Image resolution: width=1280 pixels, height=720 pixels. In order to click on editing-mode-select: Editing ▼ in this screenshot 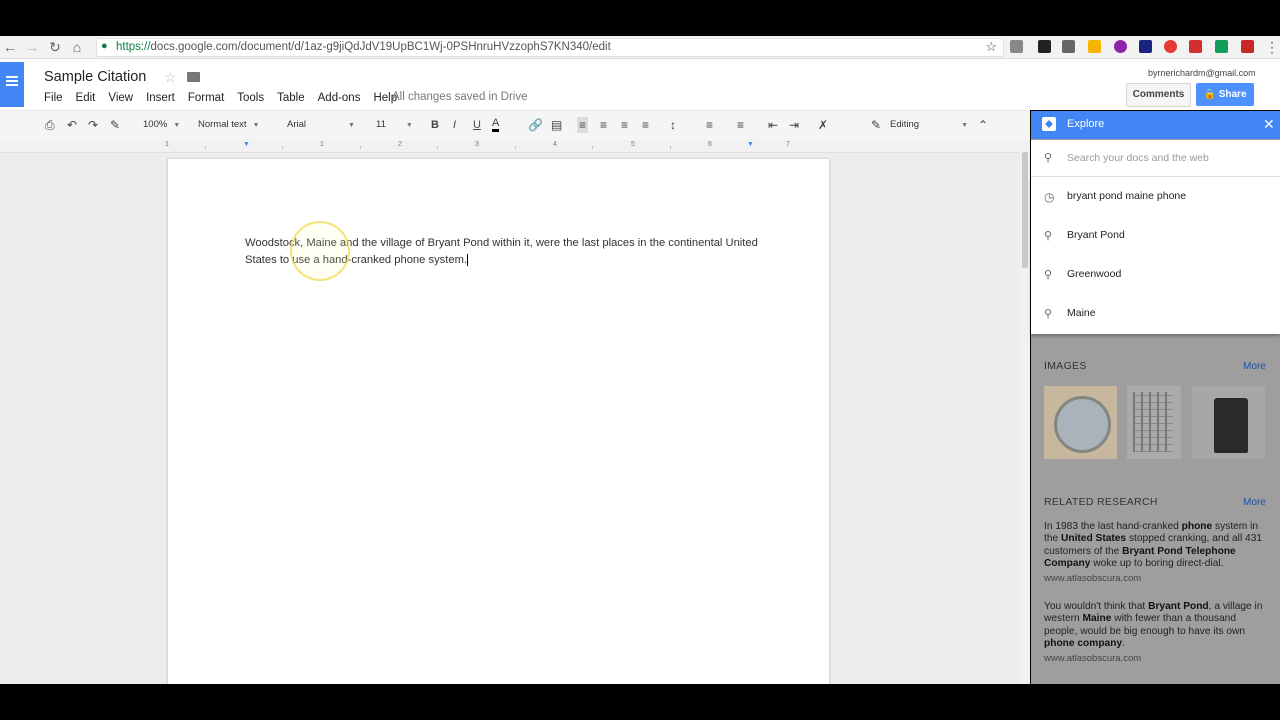, I will do `click(929, 124)`.